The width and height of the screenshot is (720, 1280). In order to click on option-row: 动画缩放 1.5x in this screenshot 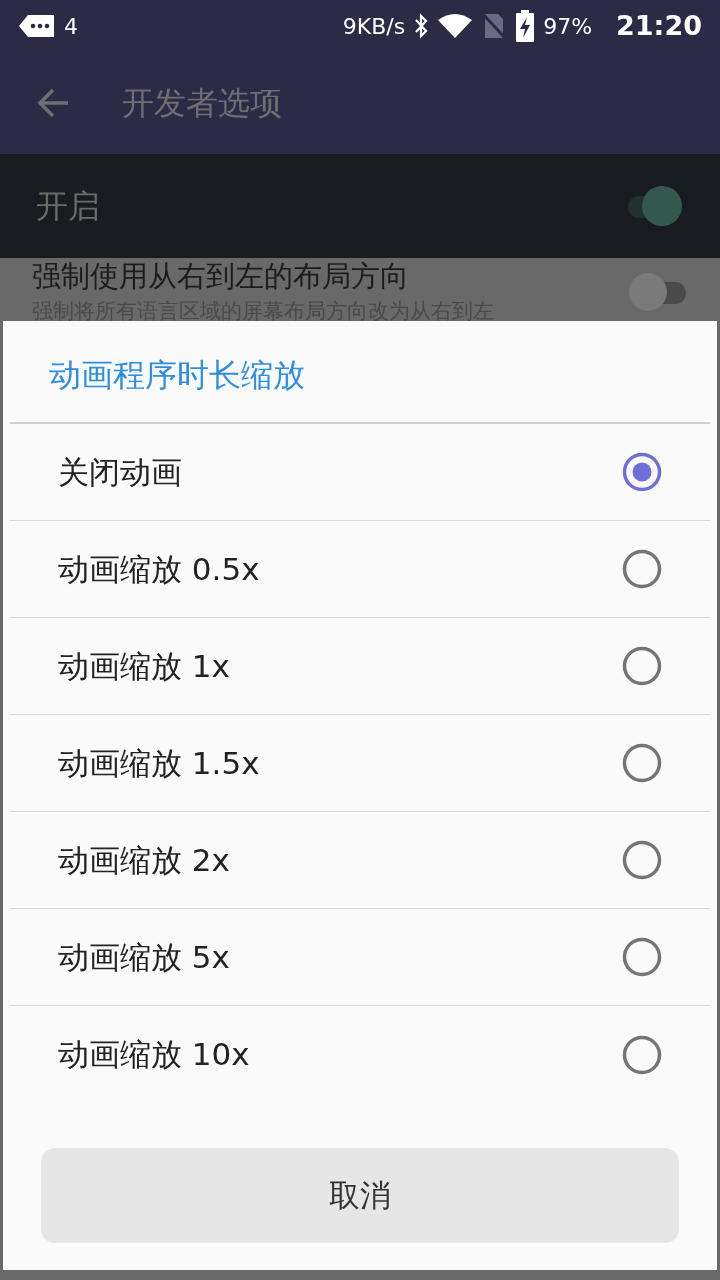, I will do `click(360, 763)`.